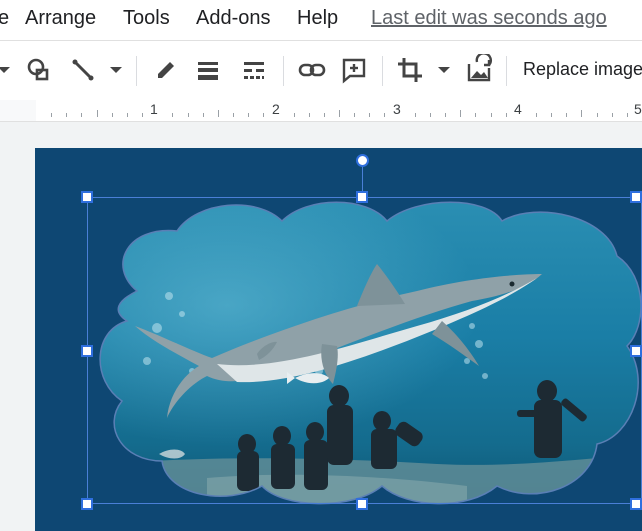 The image size is (642, 531). I want to click on resize-handle-top, so click(362, 197).